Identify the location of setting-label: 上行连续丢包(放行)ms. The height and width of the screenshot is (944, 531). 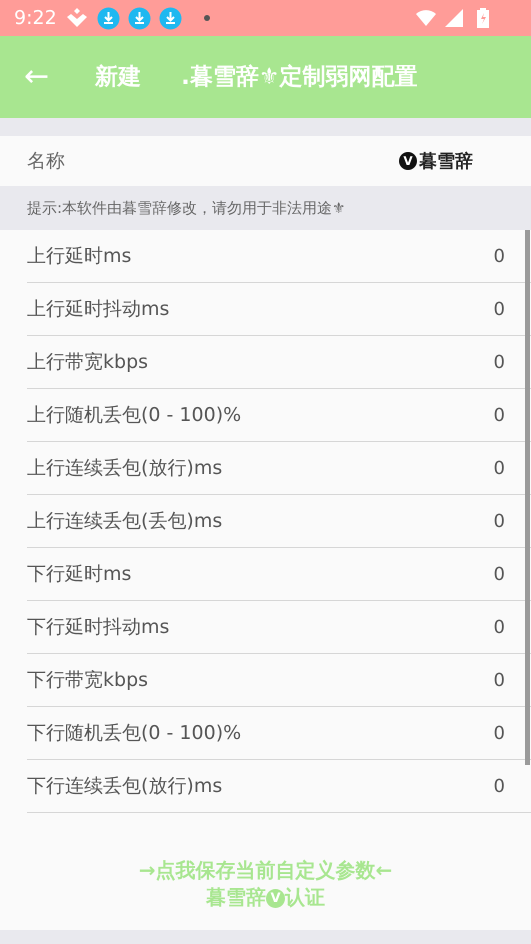
(124, 468).